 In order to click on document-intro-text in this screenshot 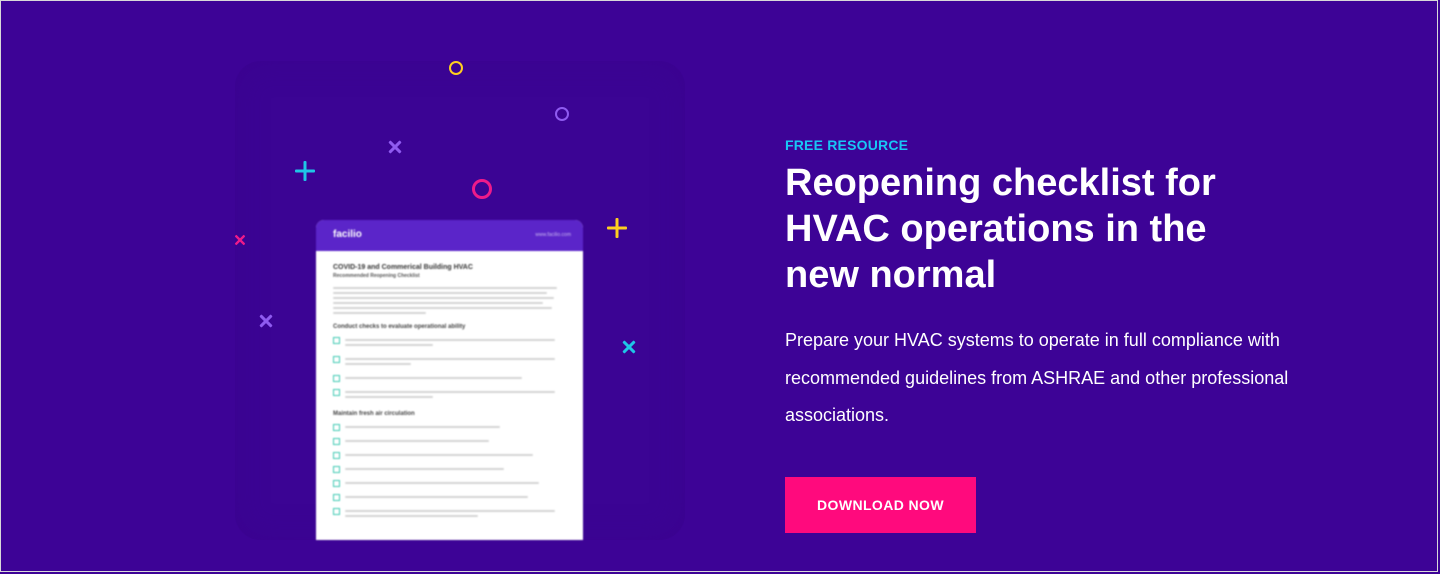, I will do `click(449, 300)`.